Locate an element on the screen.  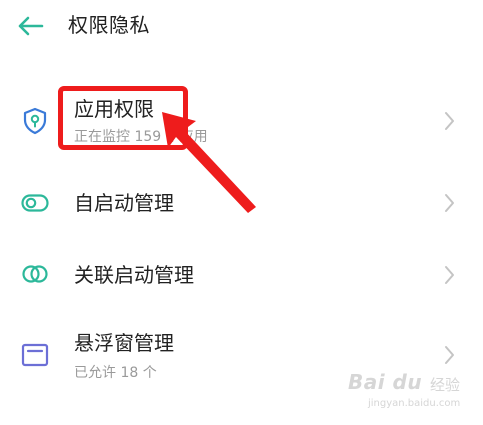
link-rings-icon is located at coordinates (35, 274).